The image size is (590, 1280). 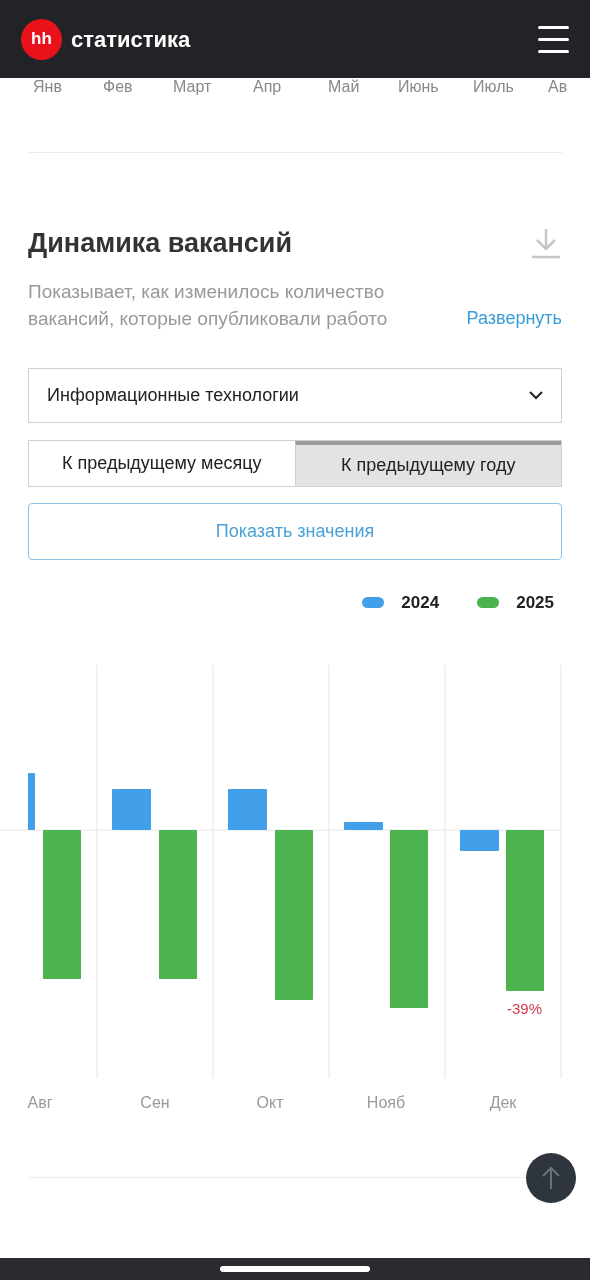 What do you see at coordinates (131, 39) in the screenshot?
I see `site-title: статистика` at bounding box center [131, 39].